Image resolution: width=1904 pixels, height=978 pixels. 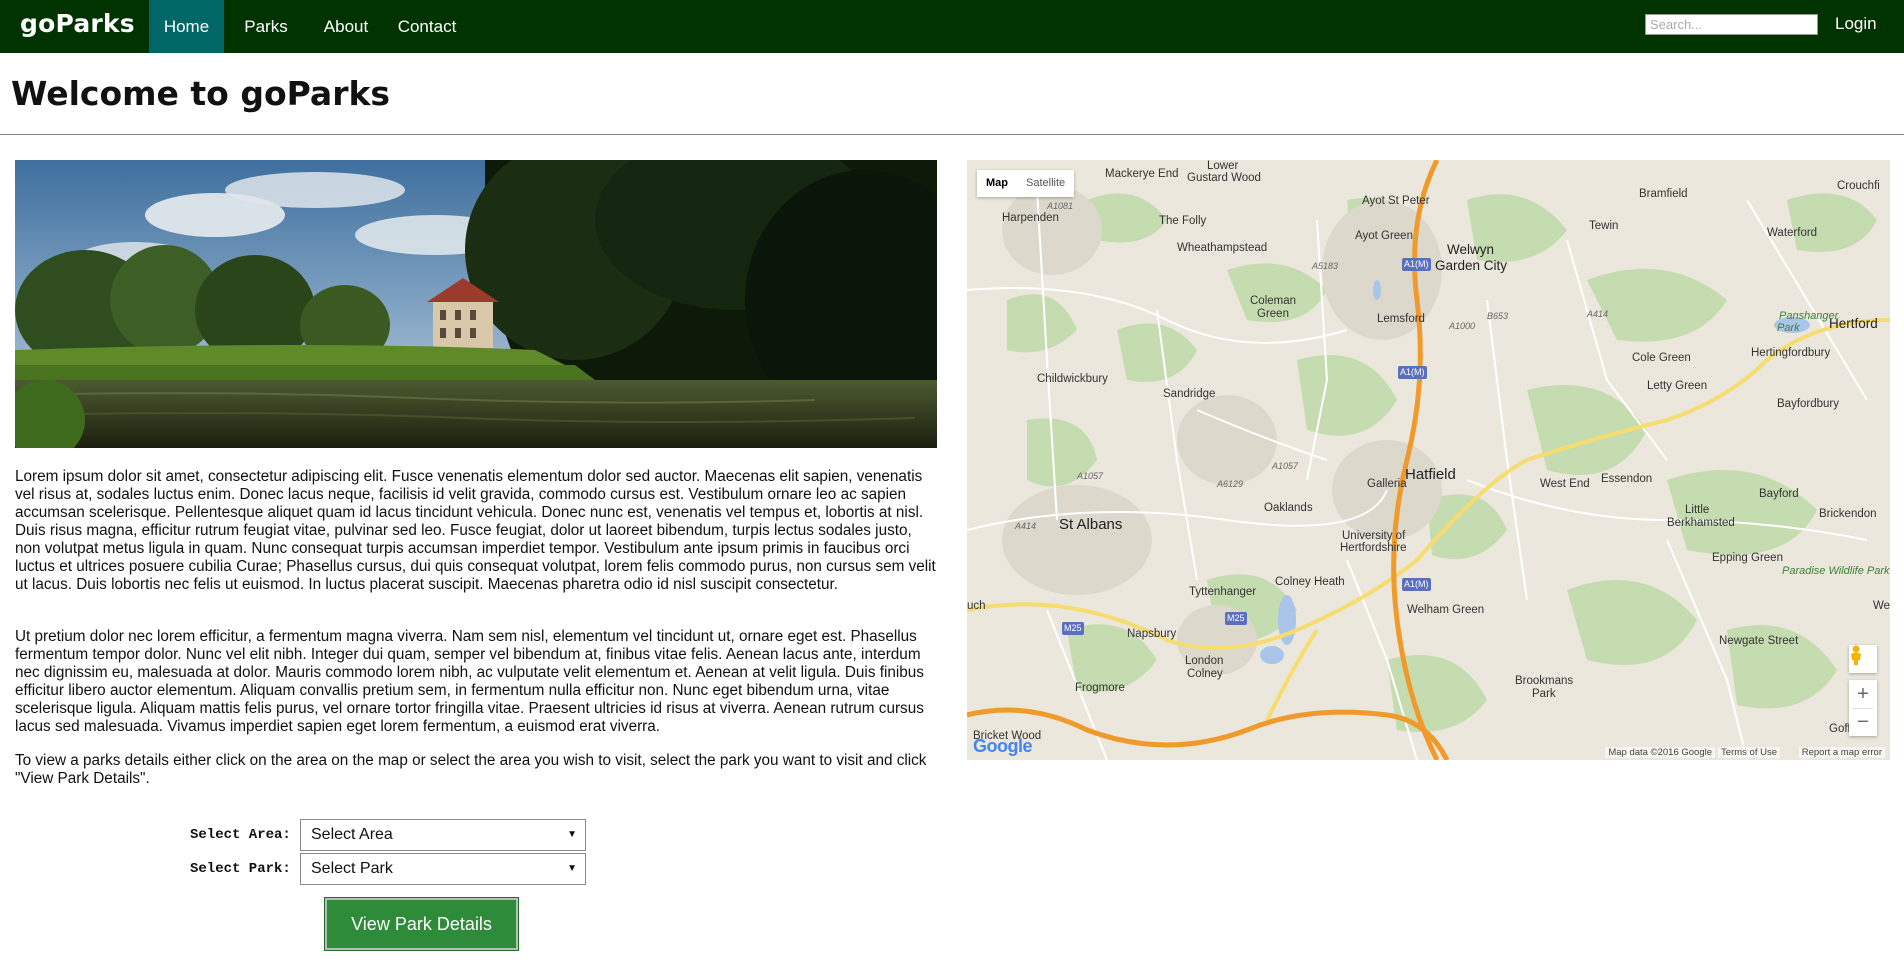 I want to click on map-place-label: Letty Green, so click(x=1677, y=386).